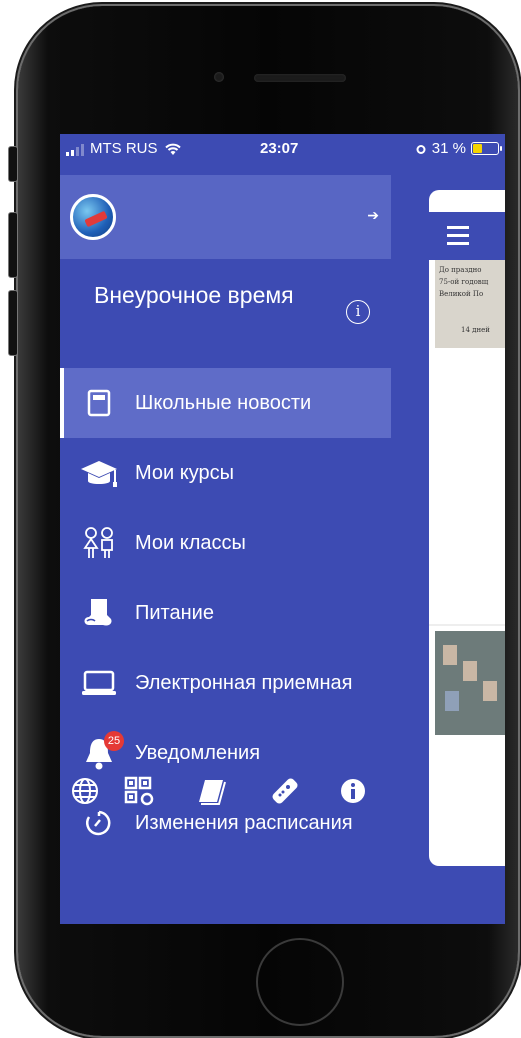 The image size is (521, 1038). Describe the element at coordinates (244, 682) in the screenshot. I see `menu-item-label: Электронная приемная` at that location.